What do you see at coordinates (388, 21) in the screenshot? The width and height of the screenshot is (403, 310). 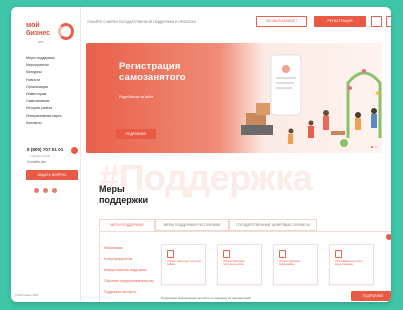 I see `search-icon` at bounding box center [388, 21].